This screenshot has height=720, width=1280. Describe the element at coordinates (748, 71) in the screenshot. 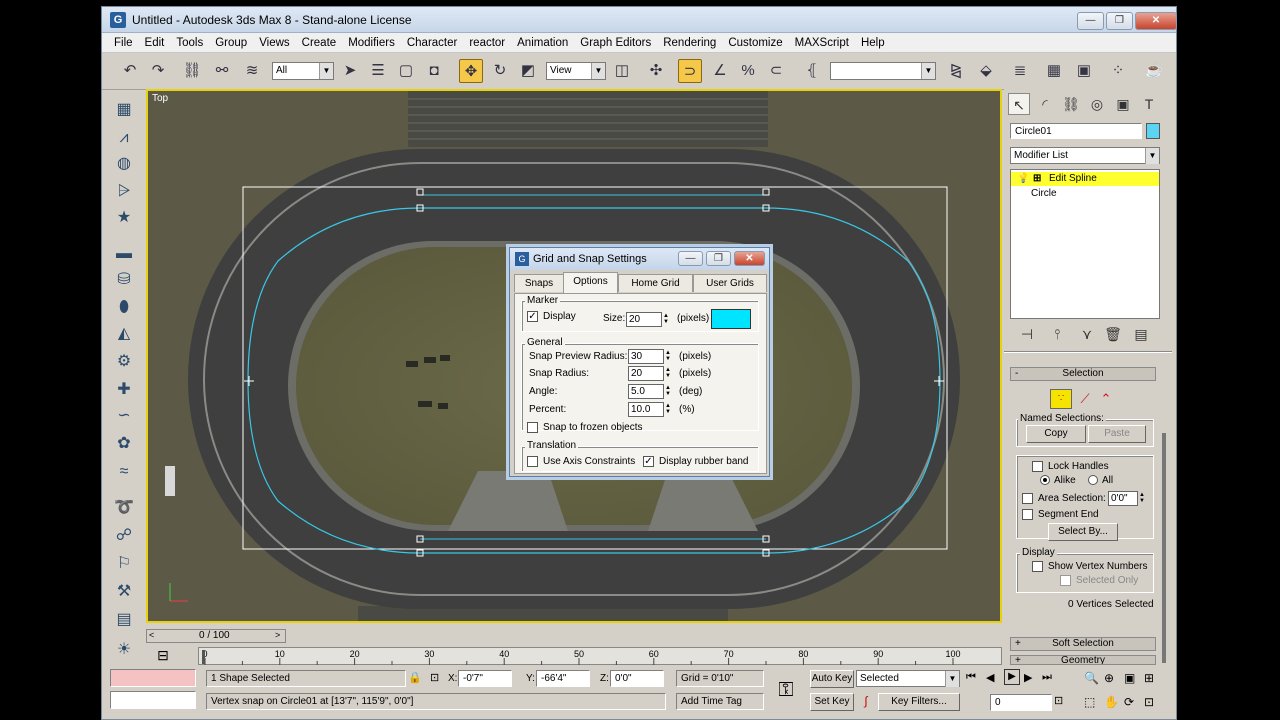

I see `percent-snap-icon: %` at that location.